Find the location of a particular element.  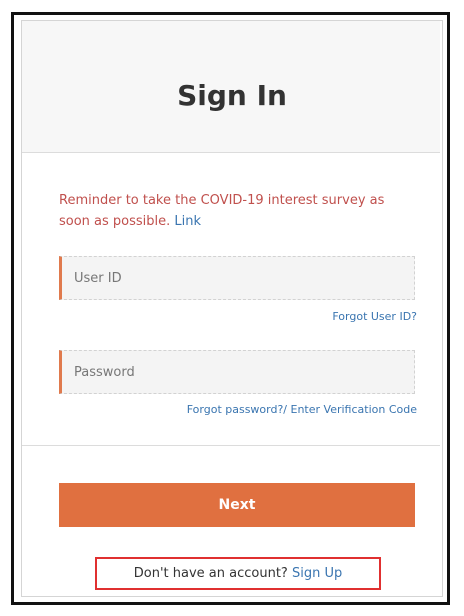

no-account-text: Don't have an account? is located at coordinates (210, 573).